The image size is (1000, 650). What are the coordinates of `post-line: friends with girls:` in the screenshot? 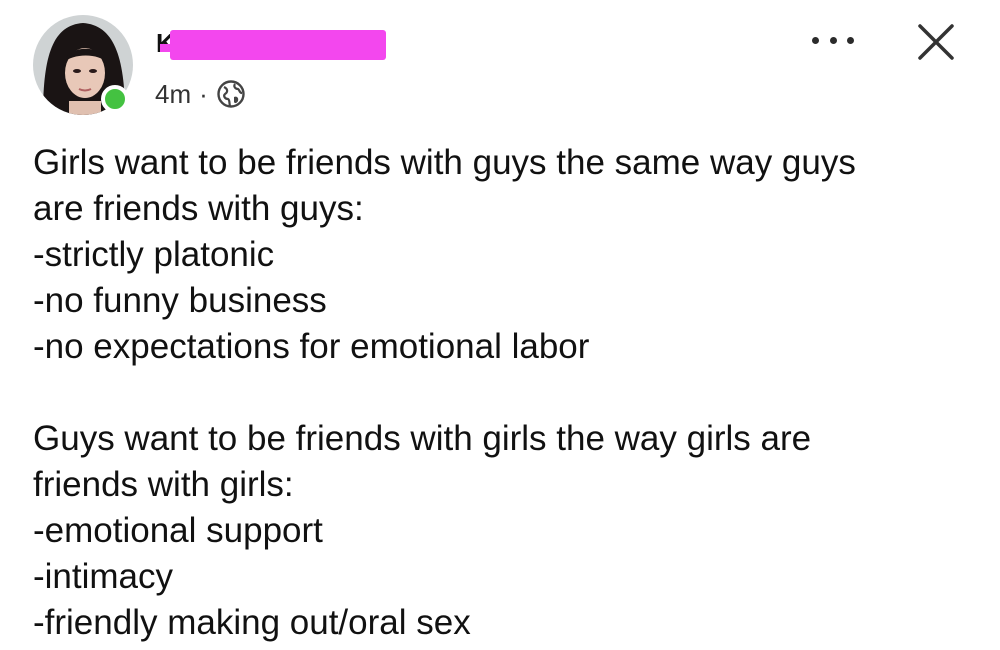 It's located at (163, 484).